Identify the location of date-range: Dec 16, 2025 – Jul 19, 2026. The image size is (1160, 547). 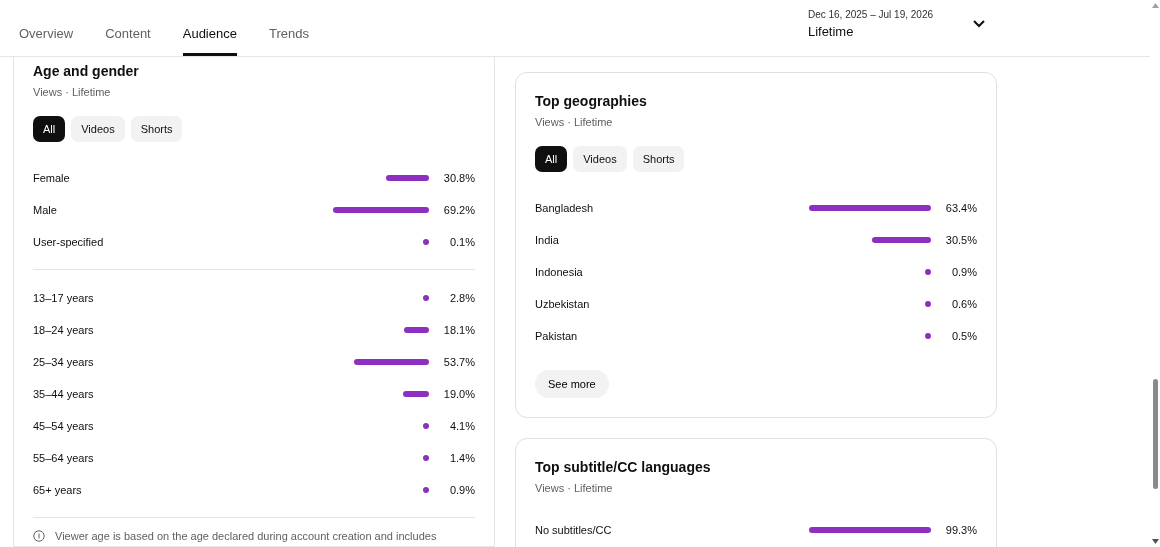
(870, 14).